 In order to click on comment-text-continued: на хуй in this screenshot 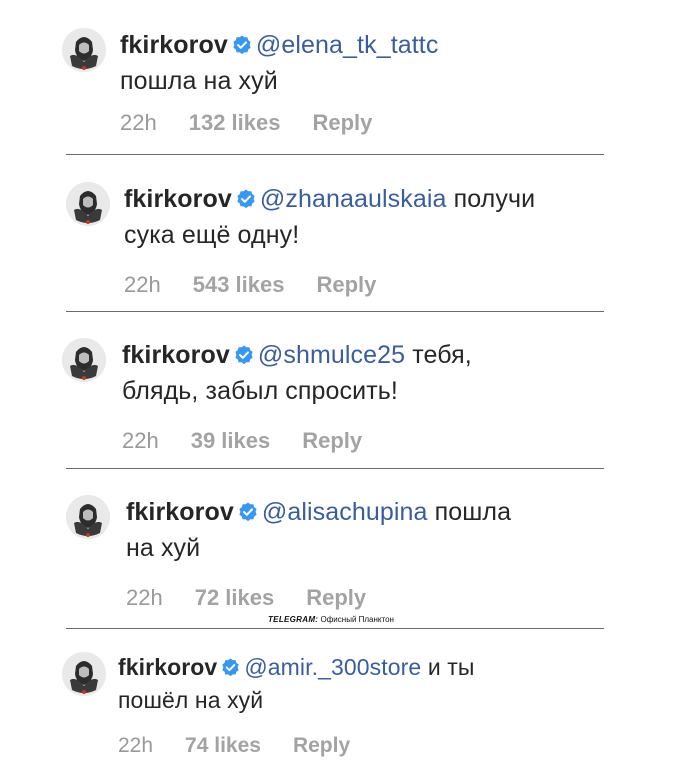, I will do `click(163, 548)`.